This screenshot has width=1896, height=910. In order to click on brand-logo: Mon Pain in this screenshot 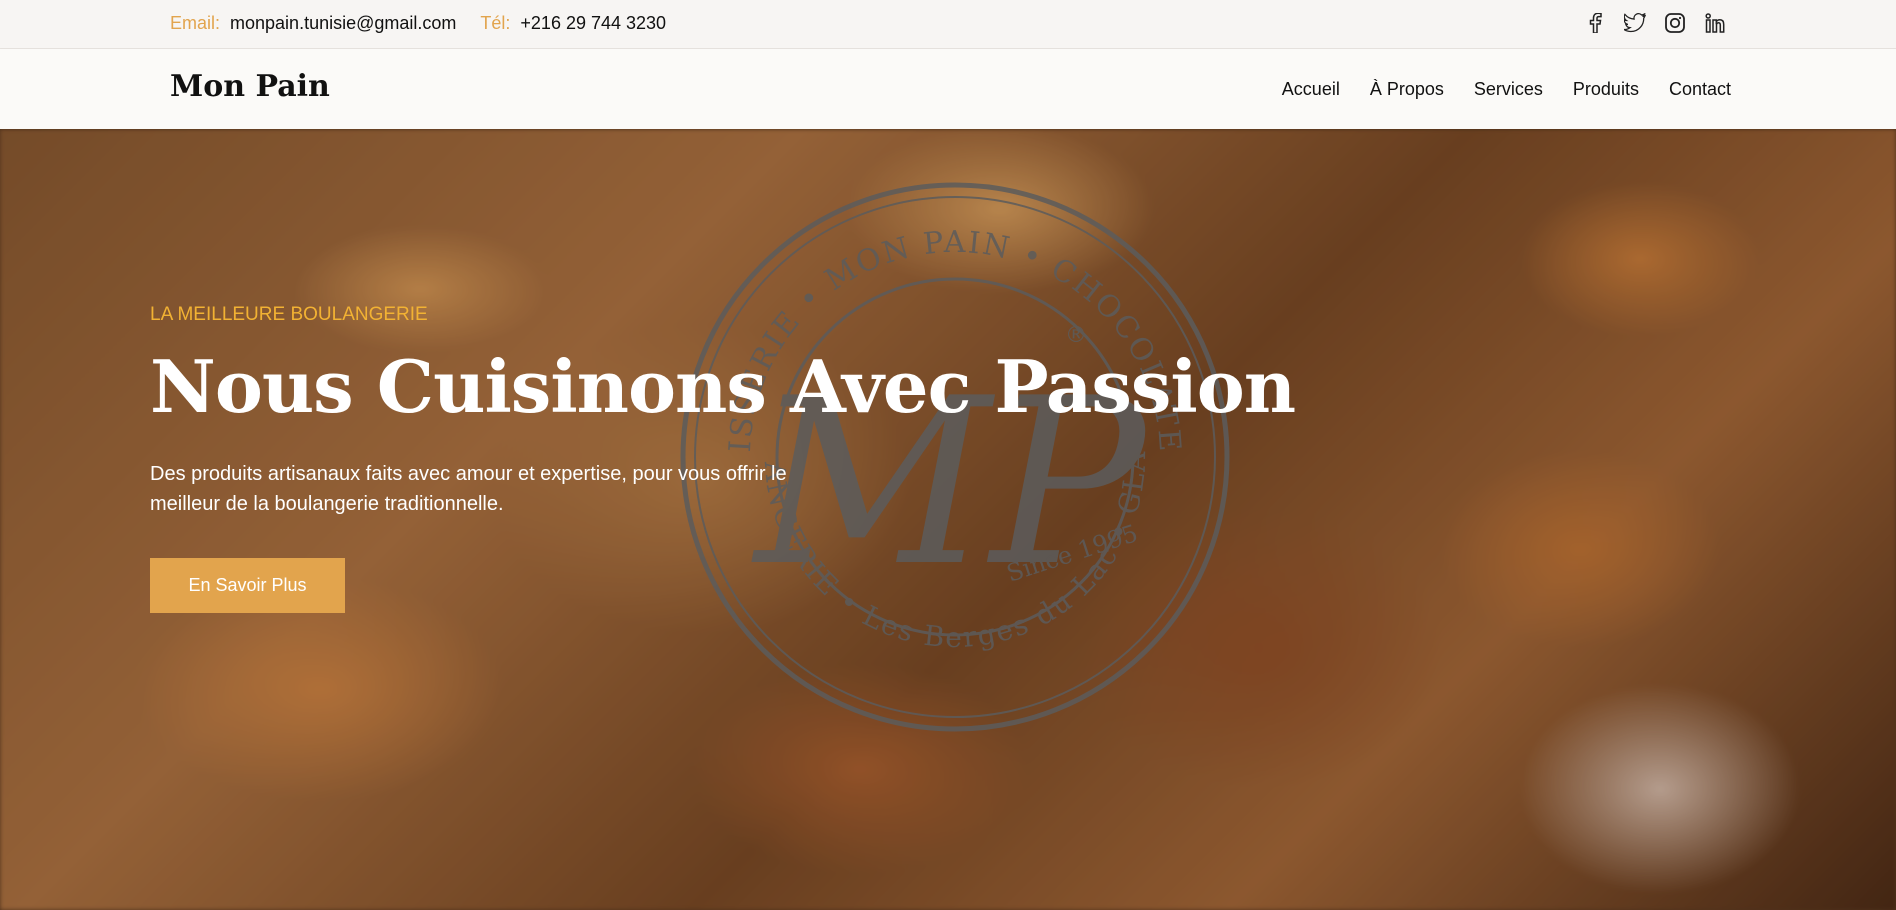, I will do `click(250, 86)`.